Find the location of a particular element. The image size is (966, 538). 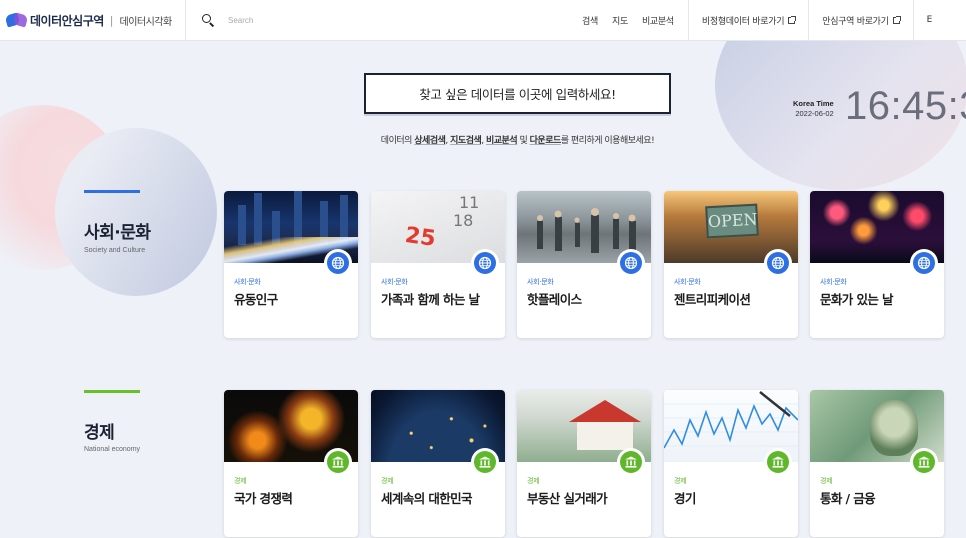

calendar-number: 25 is located at coordinates (420, 237).